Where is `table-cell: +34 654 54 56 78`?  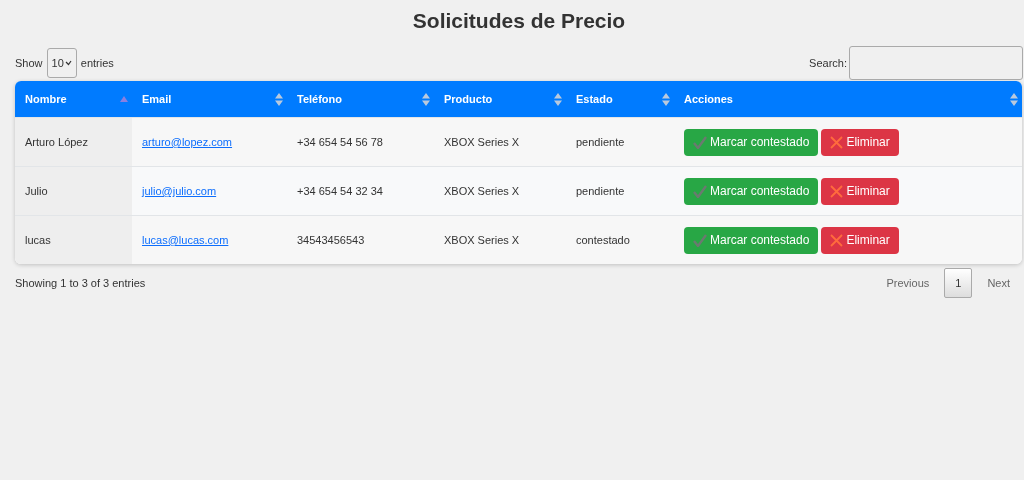 table-cell: +34 654 54 56 78 is located at coordinates (340, 142).